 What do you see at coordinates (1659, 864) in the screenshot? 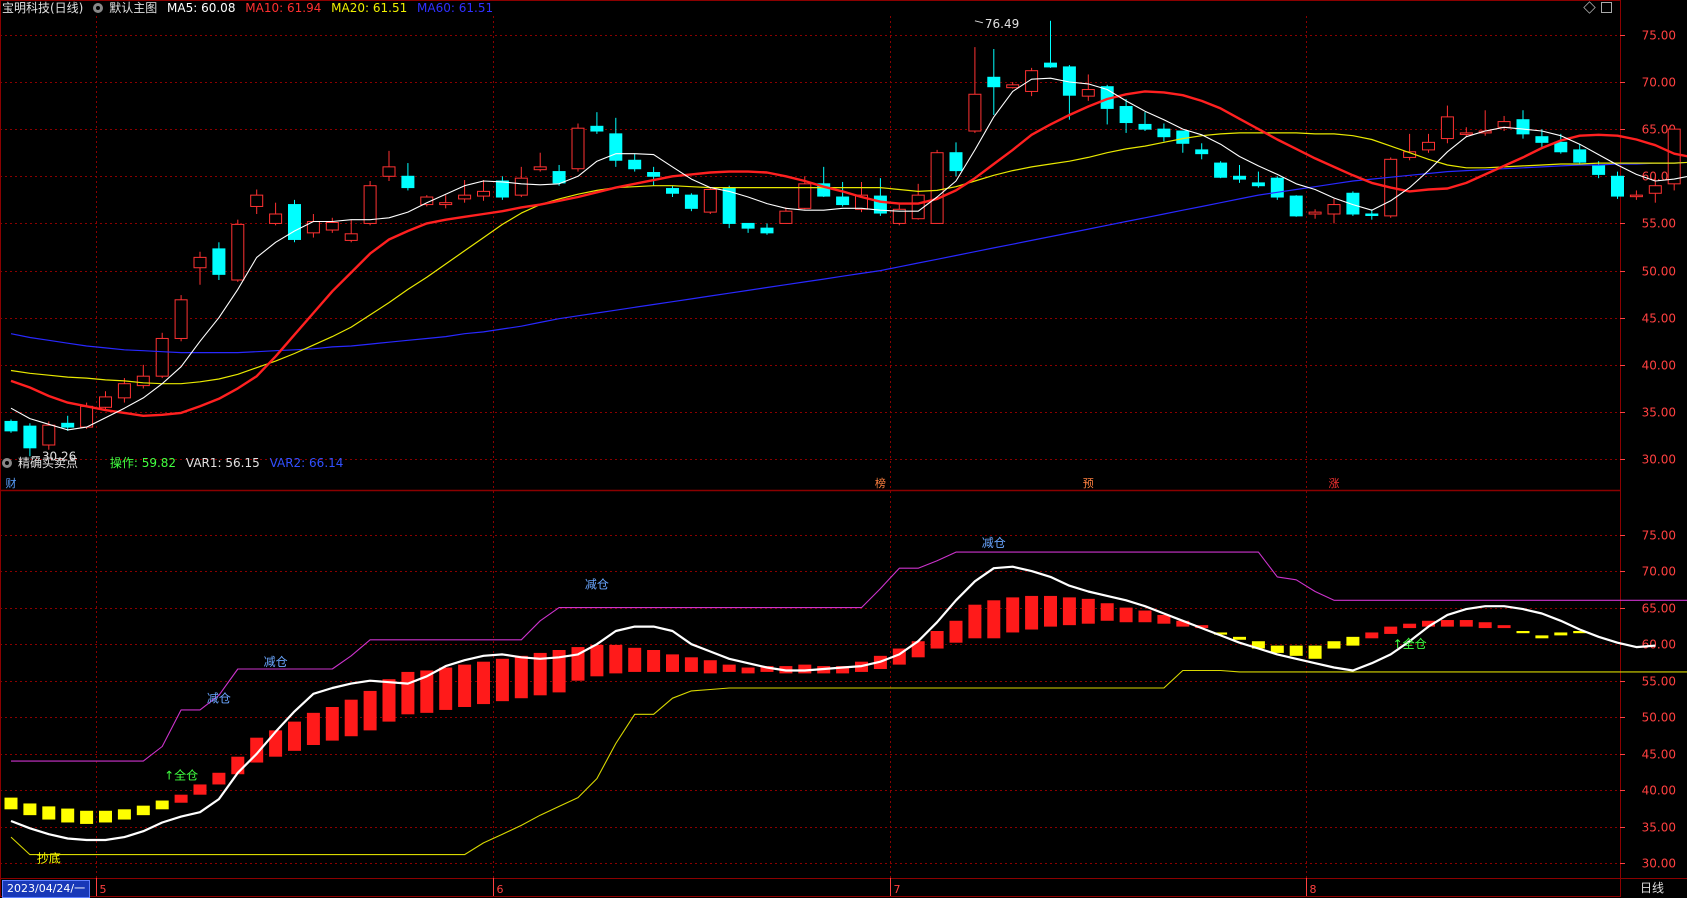
I see `sub-y-tick-label: 30.00` at bounding box center [1659, 864].